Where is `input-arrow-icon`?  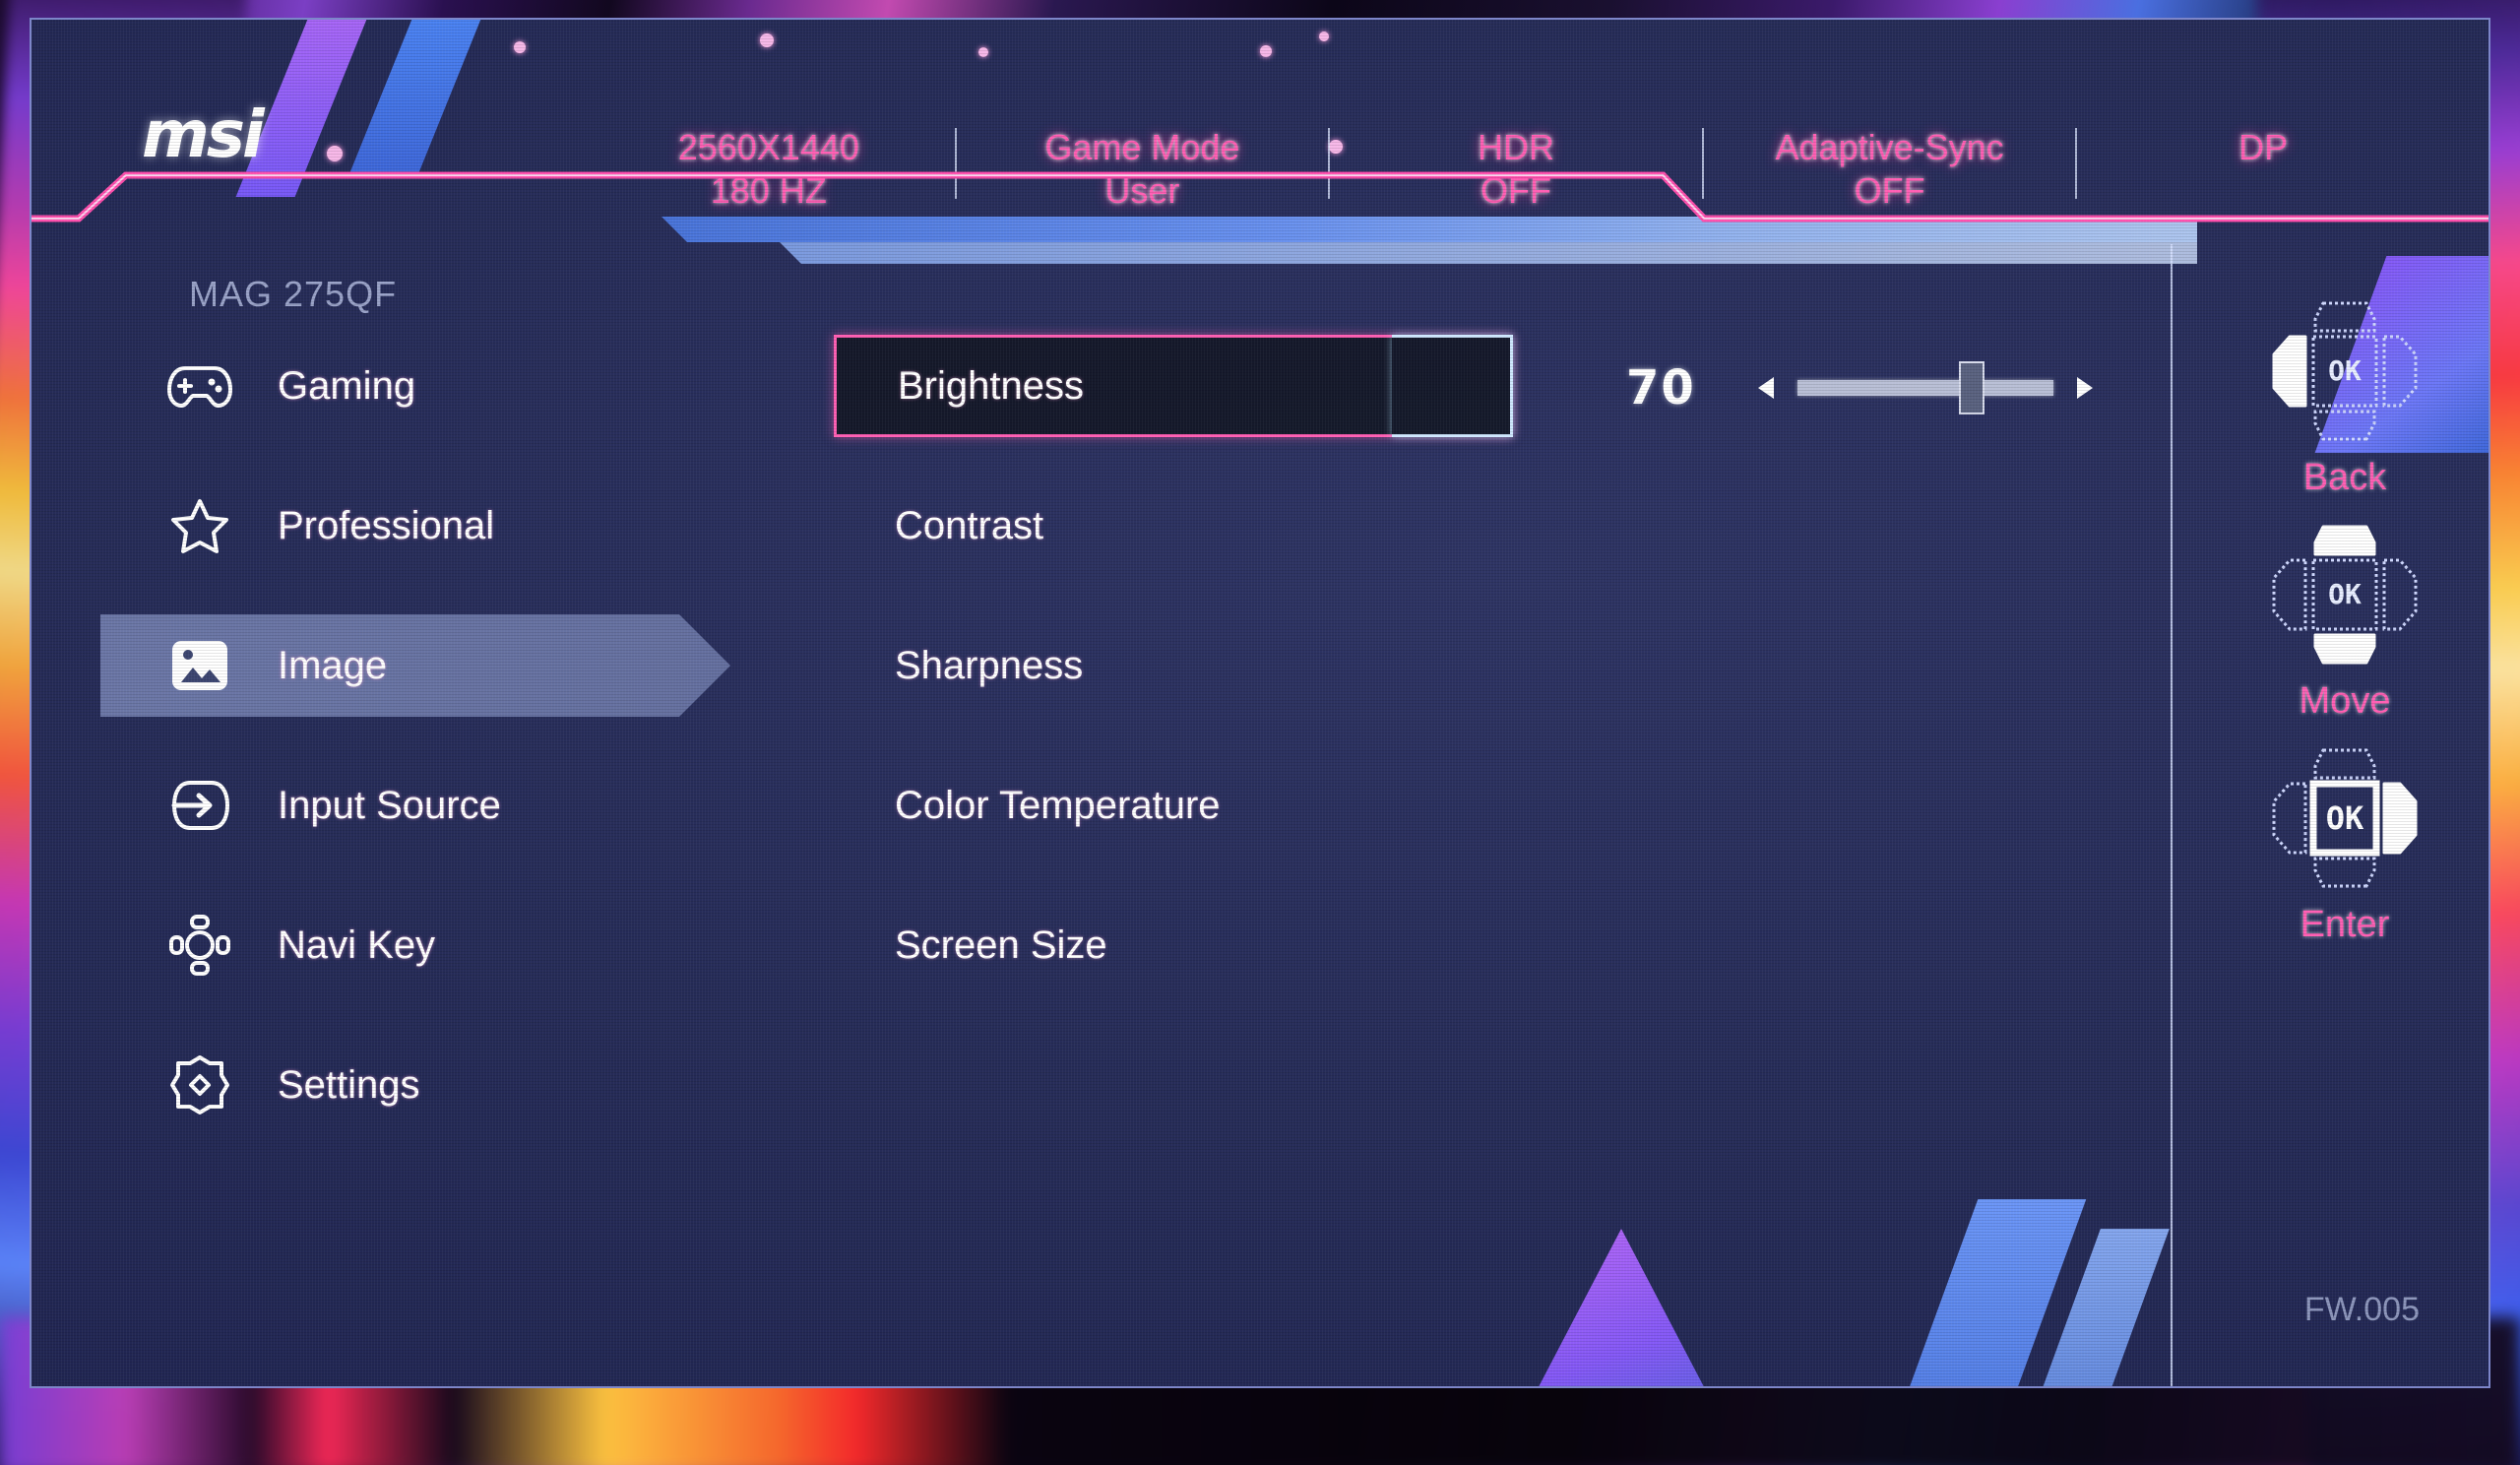
input-arrow-icon is located at coordinates (199, 806).